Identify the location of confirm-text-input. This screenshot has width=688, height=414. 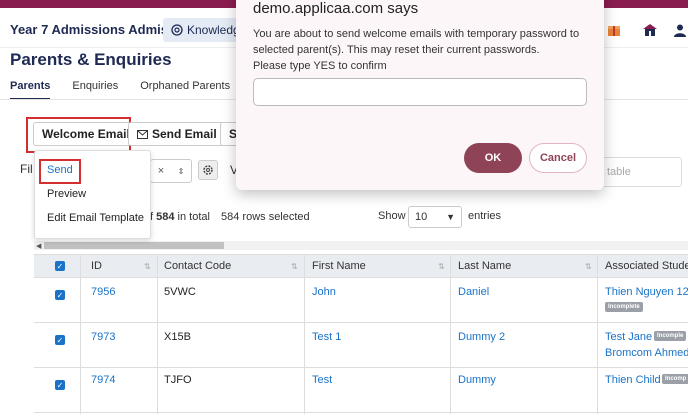
(420, 92).